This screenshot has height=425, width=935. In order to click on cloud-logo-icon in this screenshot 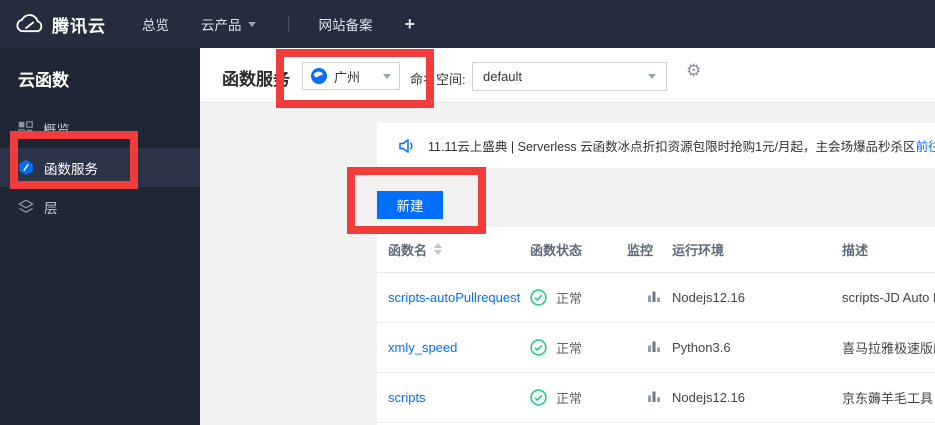, I will do `click(29, 24)`.